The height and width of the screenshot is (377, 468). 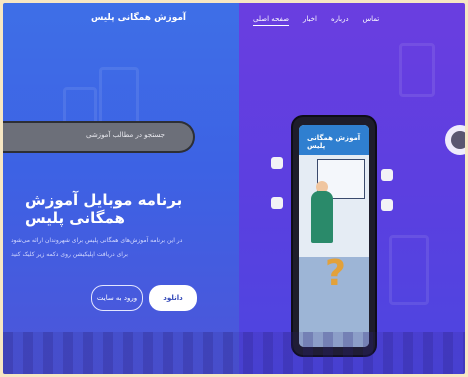 I want to click on phone-mockup: آموزش همگانی پلیس ?, so click(x=334, y=236).